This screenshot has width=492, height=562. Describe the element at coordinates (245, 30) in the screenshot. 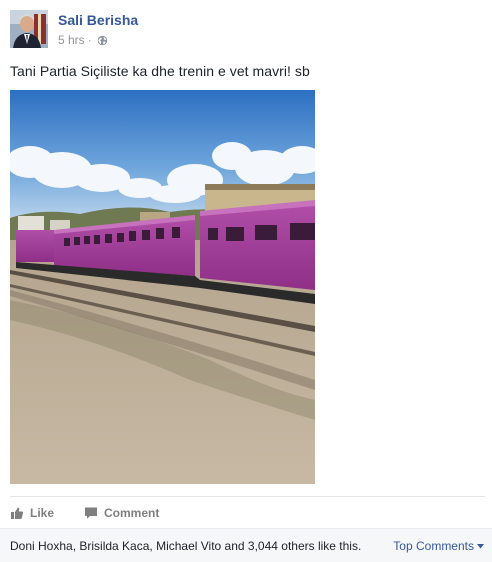

I see `post-header: Sali Berisha 5 hrs ·` at that location.